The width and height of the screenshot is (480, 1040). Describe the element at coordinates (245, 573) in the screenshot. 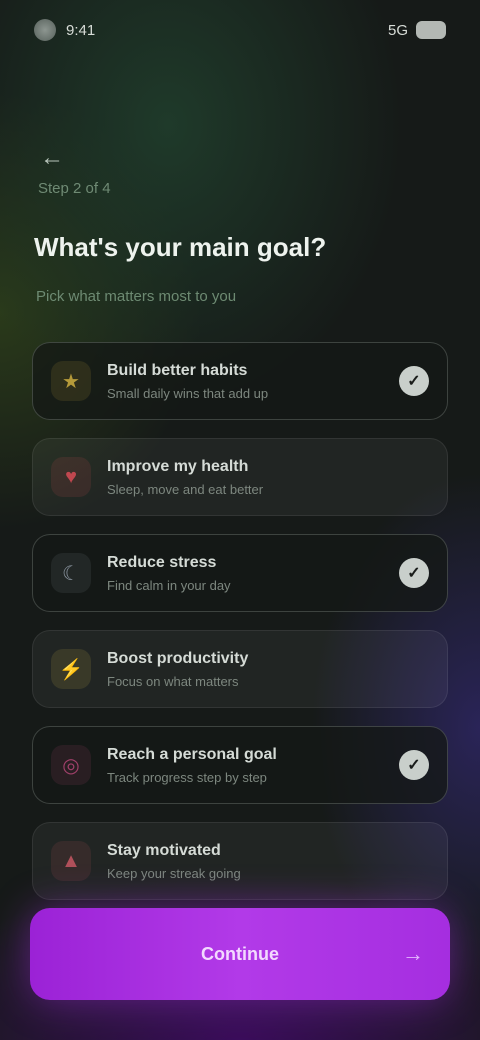

I see `option-text: Reduce stress Find calm in your day` at that location.